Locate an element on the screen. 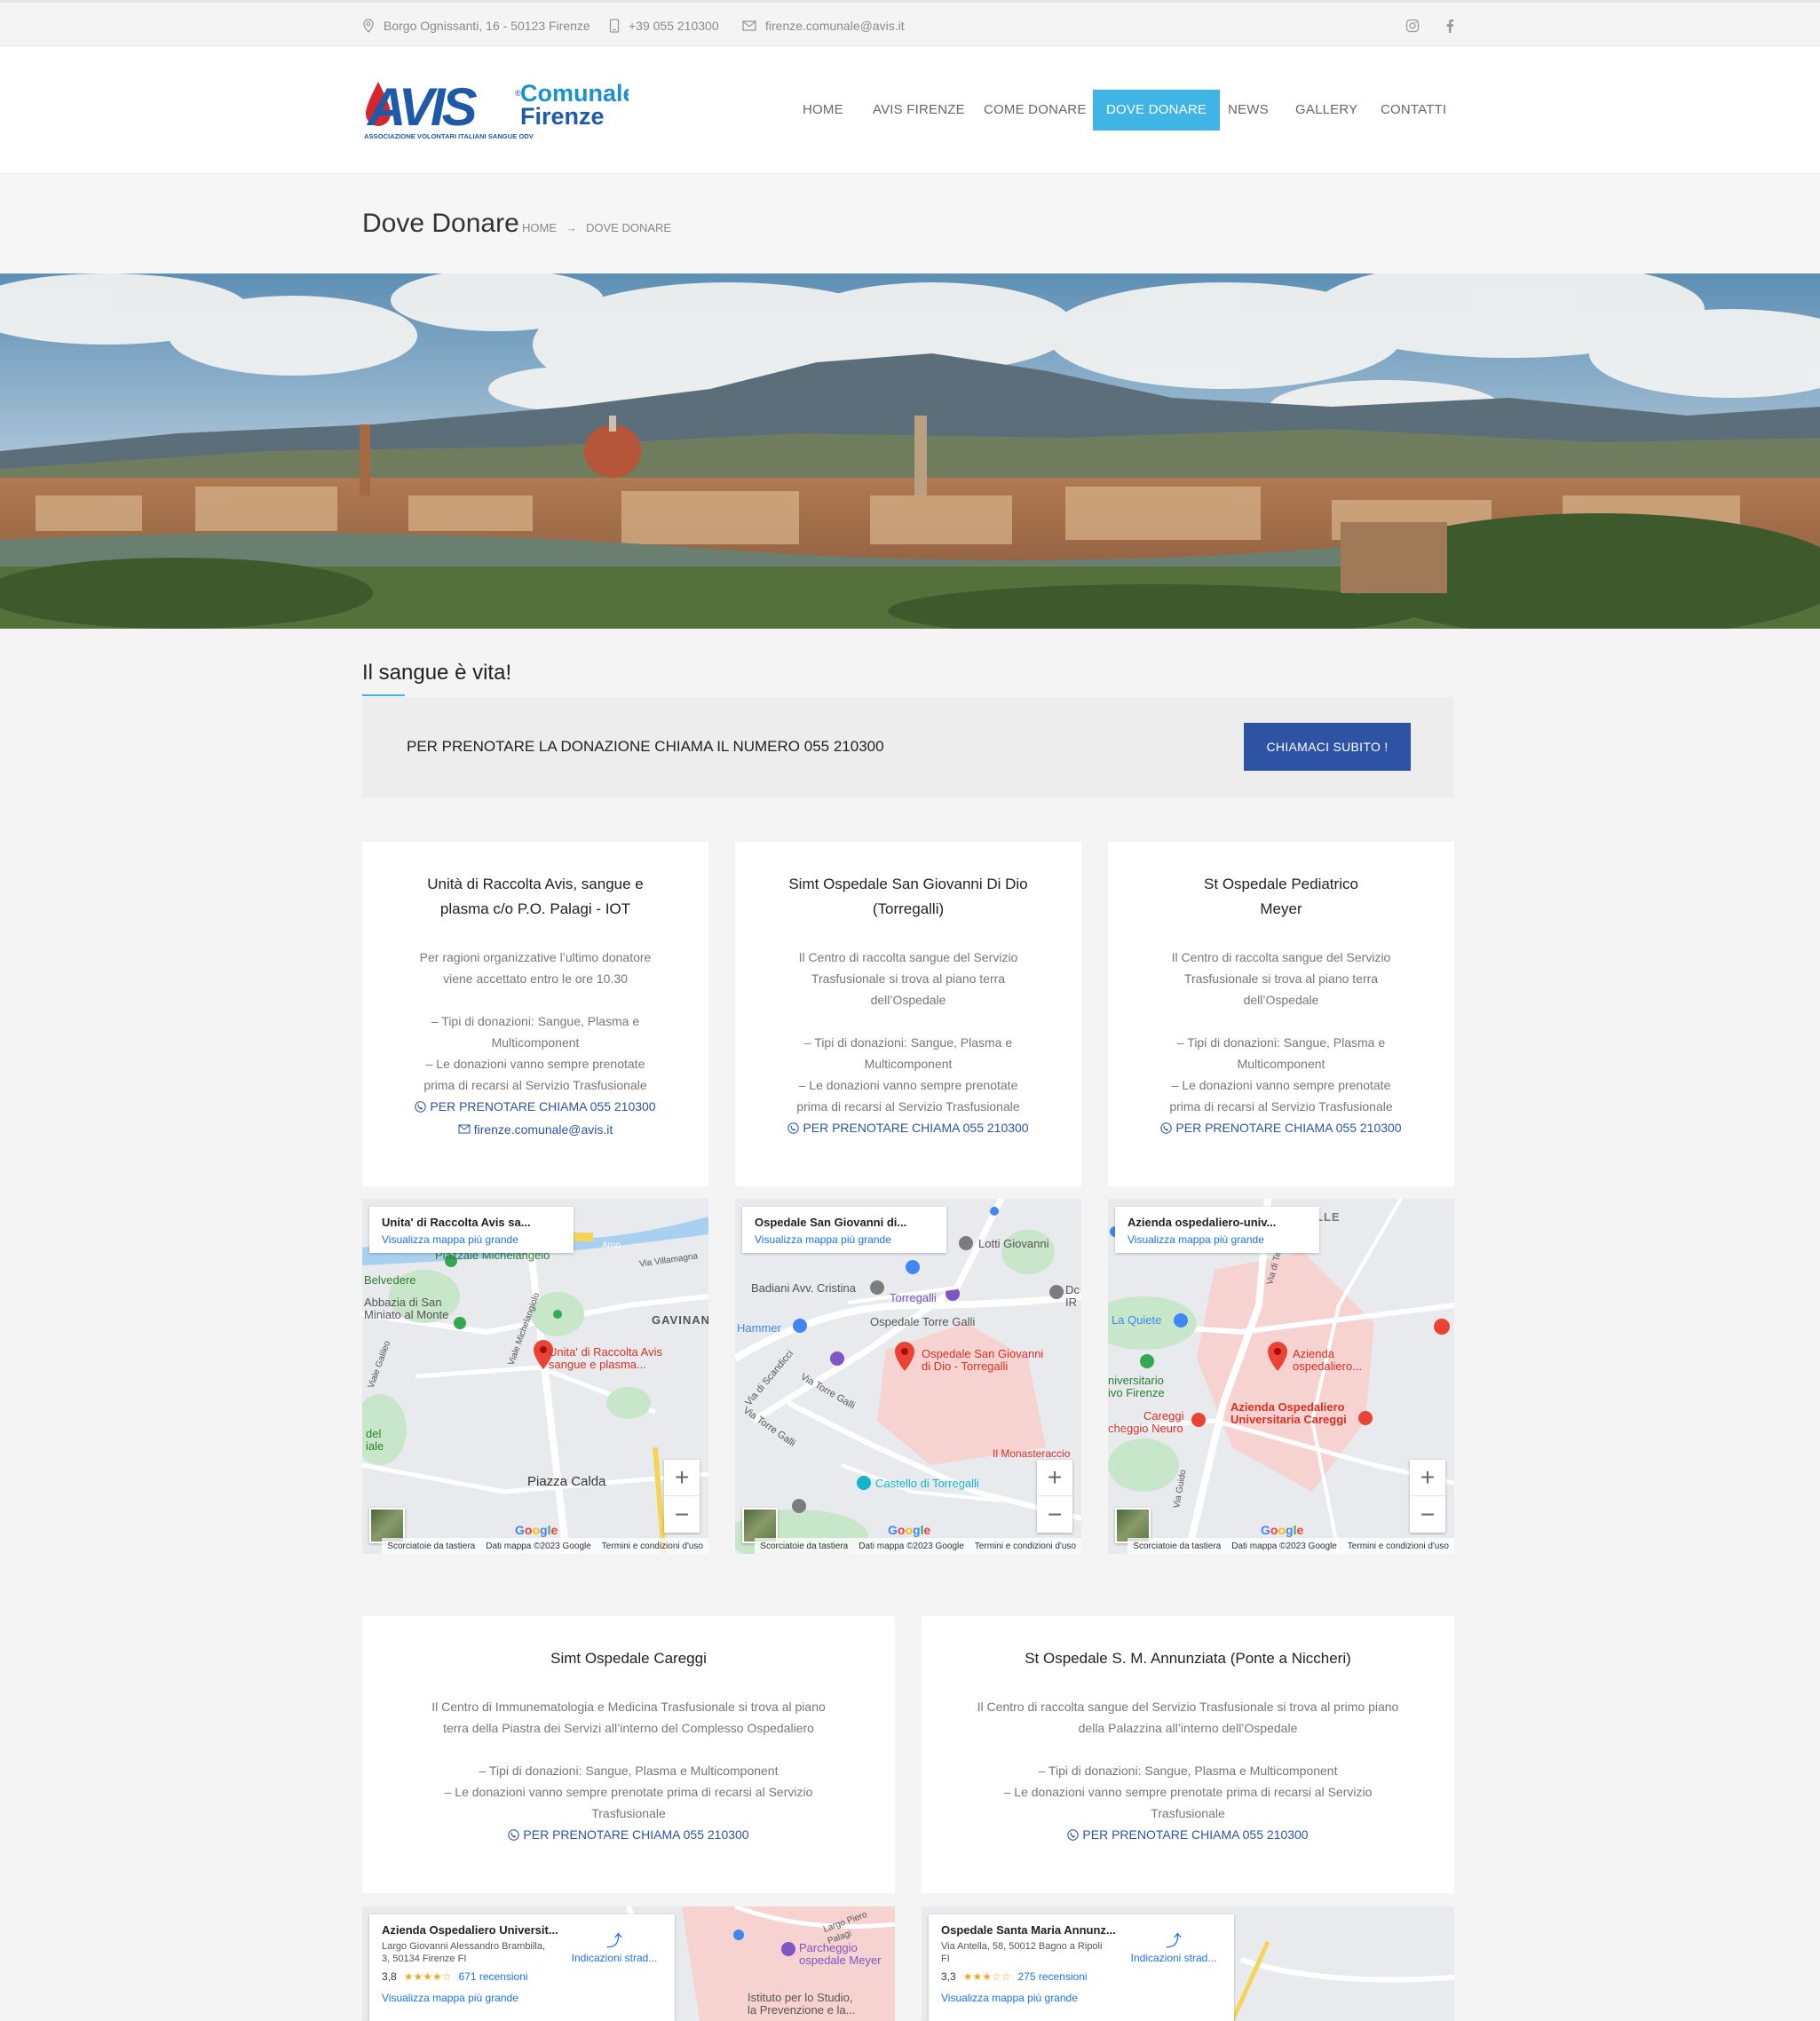 The height and width of the screenshot is (2021, 1820). breadcrumb-current: DOVE DONARE is located at coordinates (629, 227).